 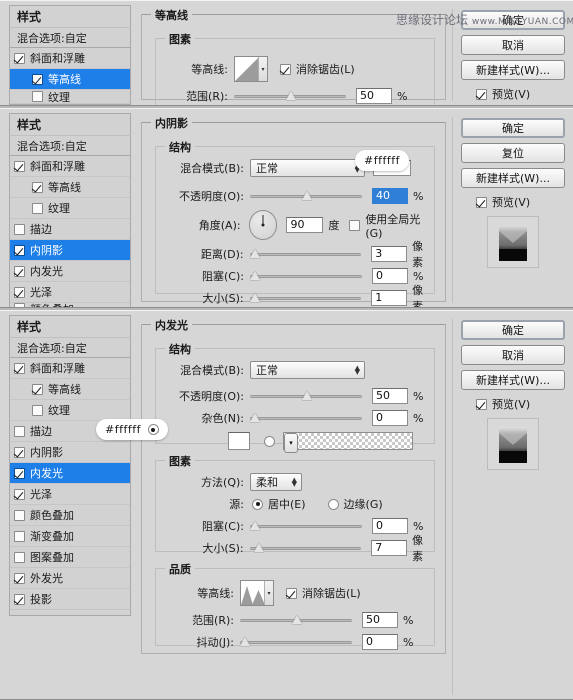 What do you see at coordinates (19, 557) in the screenshot?
I see `checkbox-pattern-overlay` at bounding box center [19, 557].